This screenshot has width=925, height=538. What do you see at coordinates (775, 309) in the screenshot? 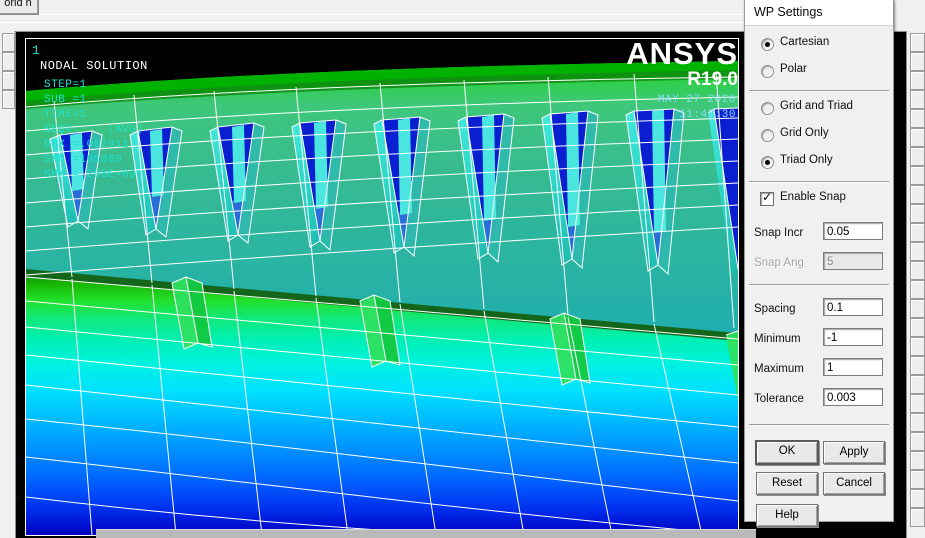
I see `label-spacing: Spacing` at bounding box center [775, 309].